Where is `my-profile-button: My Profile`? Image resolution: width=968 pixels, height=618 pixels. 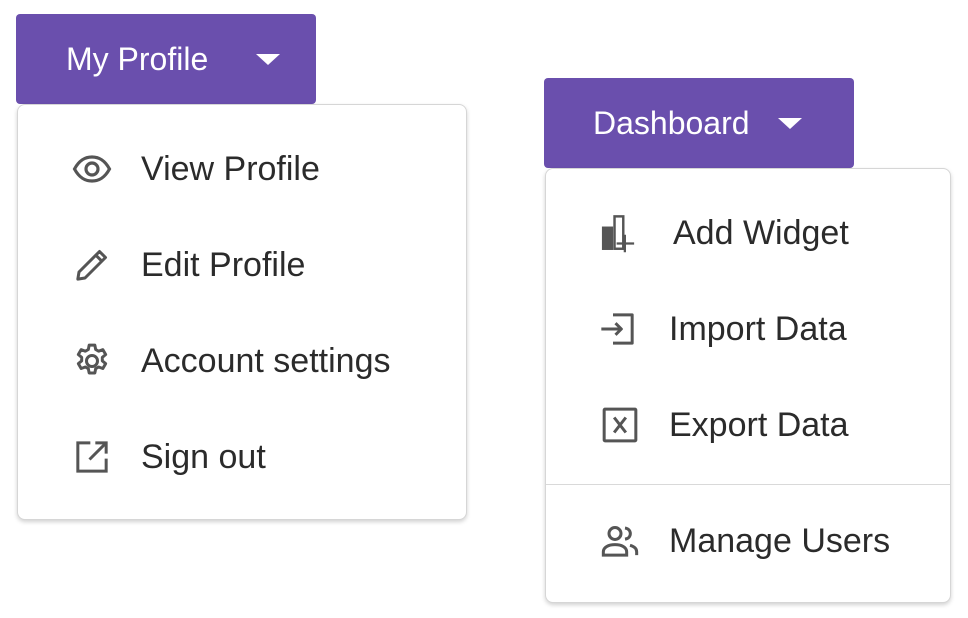 my-profile-button: My Profile is located at coordinates (166, 59).